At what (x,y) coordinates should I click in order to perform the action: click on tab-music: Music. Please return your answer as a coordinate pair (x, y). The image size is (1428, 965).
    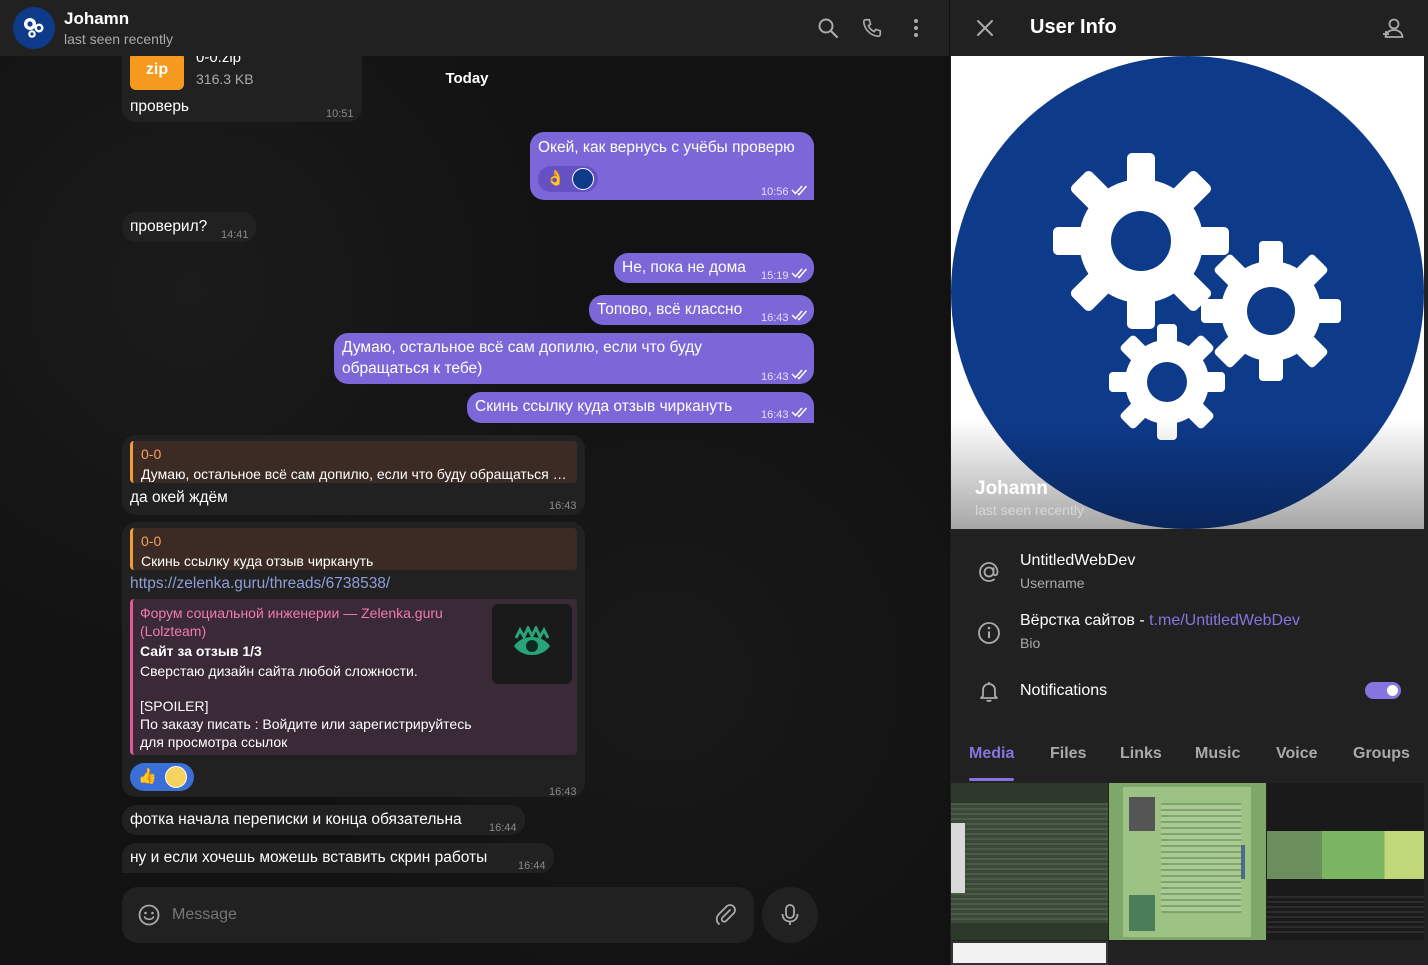
    Looking at the image, I should click on (1217, 754).